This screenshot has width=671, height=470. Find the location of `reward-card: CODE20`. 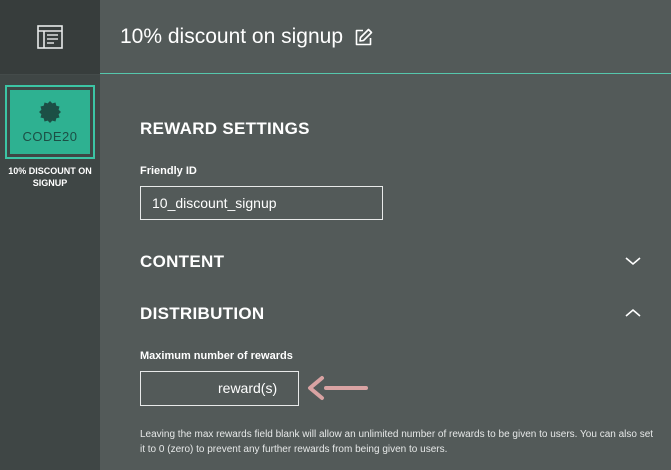

reward-card: CODE20 is located at coordinates (50, 122).